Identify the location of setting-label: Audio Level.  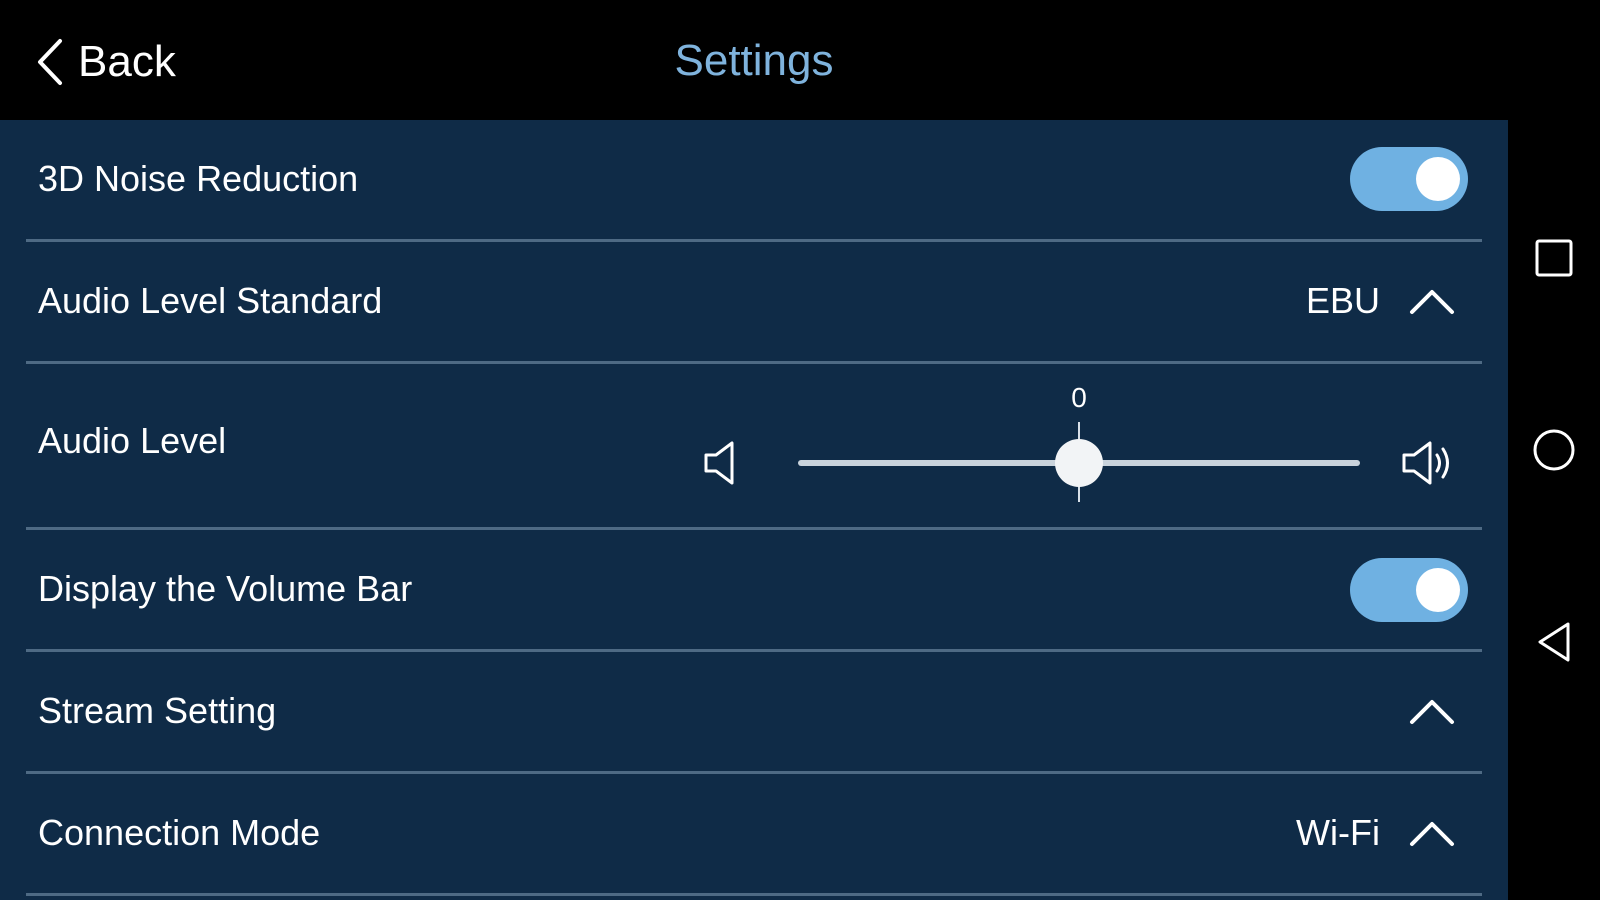
(132, 440).